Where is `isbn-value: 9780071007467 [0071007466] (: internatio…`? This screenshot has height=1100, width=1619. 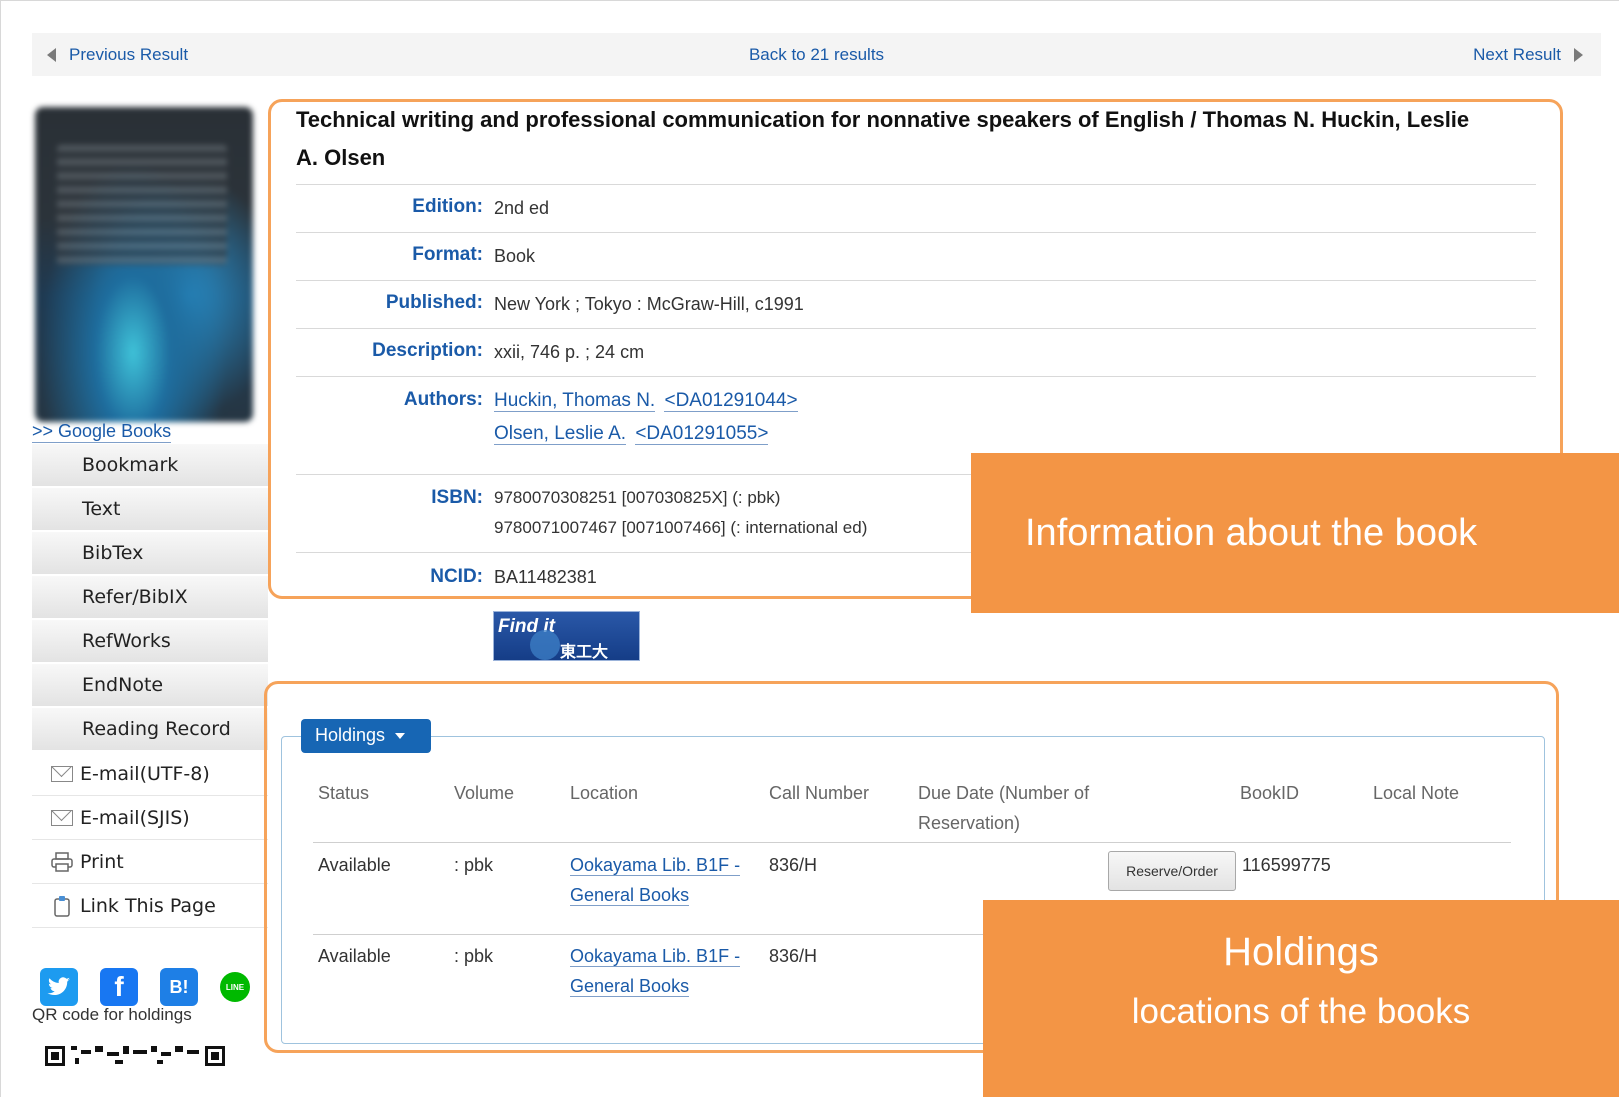
isbn-value: 9780071007467 [0071007466] (: internatio… is located at coordinates (681, 527).